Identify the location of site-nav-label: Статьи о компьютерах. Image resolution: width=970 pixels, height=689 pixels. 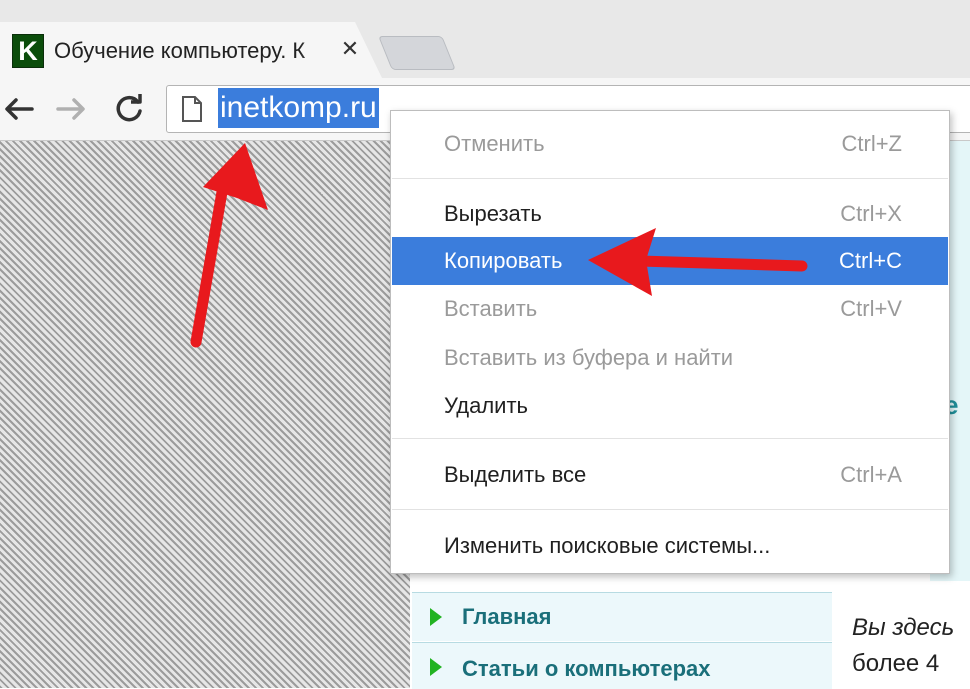
(586, 668).